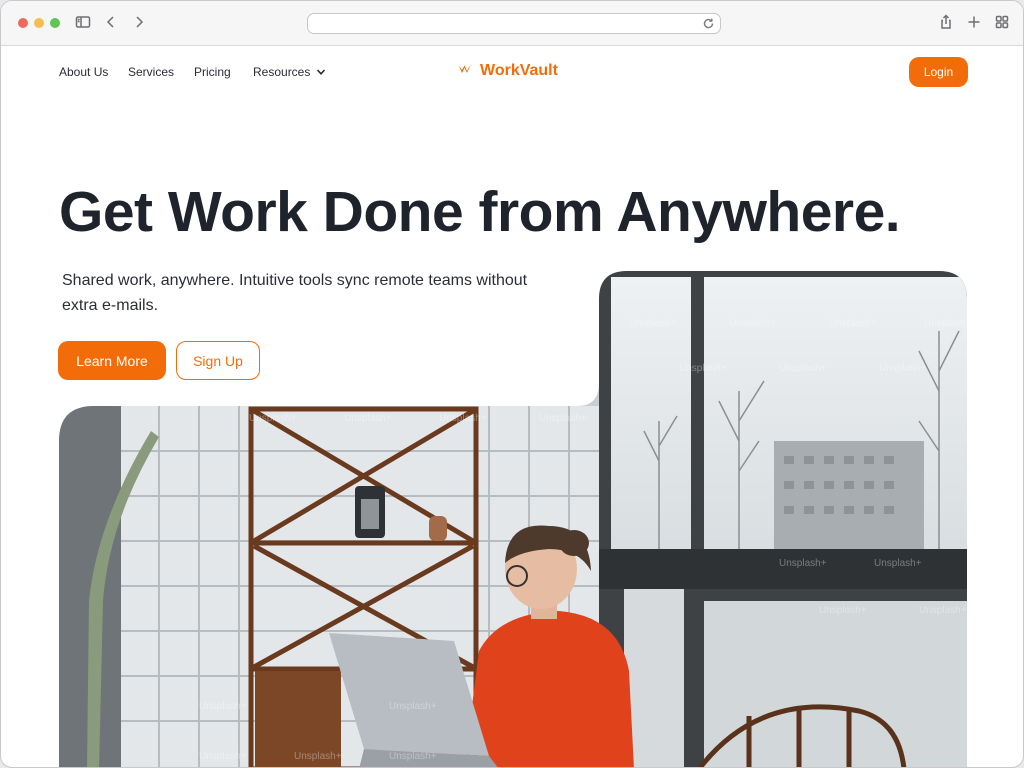 Image resolution: width=1024 pixels, height=768 pixels. Describe the element at coordinates (39, 23) in the screenshot. I see `minimize-window-button` at that location.